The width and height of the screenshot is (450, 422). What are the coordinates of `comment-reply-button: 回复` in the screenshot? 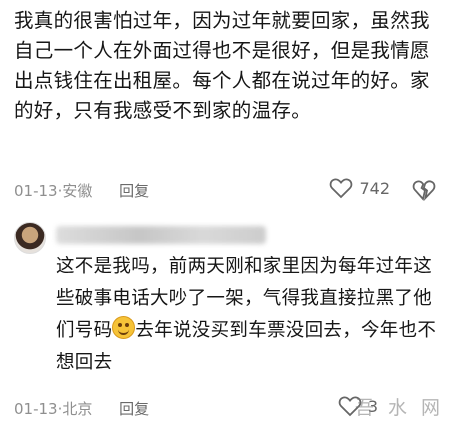 It's located at (134, 190).